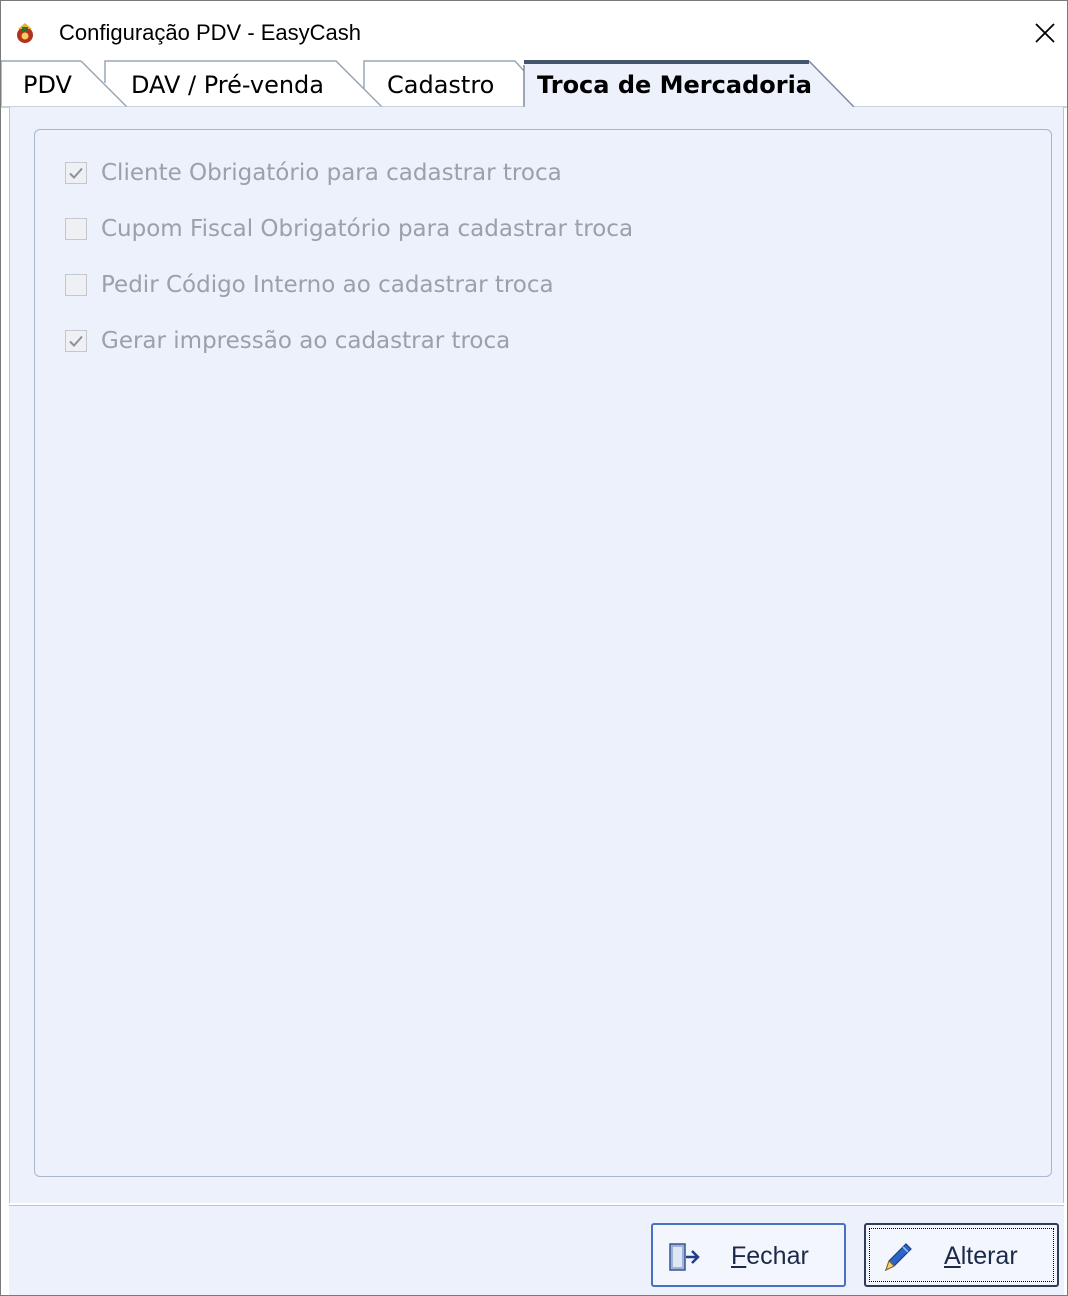  I want to click on checkbox-cliente-obrigatorio, so click(76, 173).